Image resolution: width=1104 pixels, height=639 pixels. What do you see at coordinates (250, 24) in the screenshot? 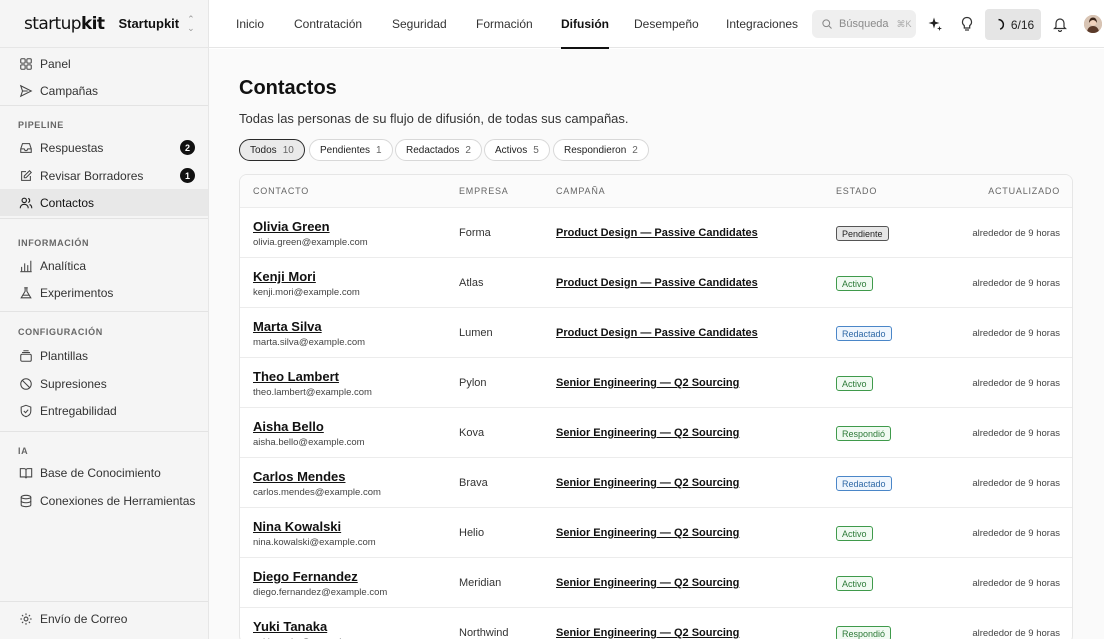
I see `tab-inicio: Inicio` at bounding box center [250, 24].